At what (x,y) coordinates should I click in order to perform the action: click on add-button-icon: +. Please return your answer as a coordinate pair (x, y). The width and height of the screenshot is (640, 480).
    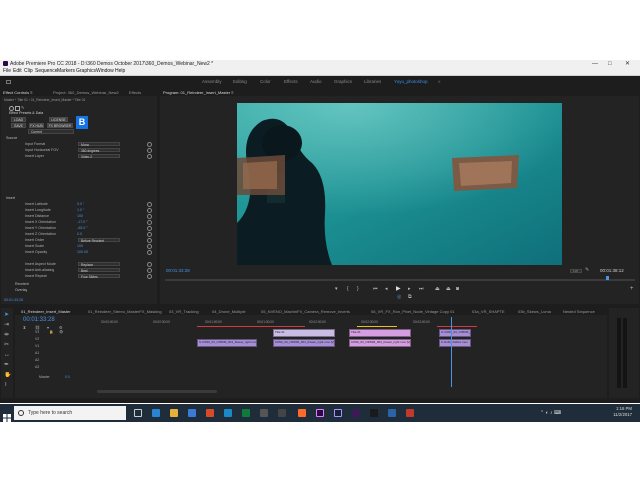
    Looking at the image, I should click on (632, 289).